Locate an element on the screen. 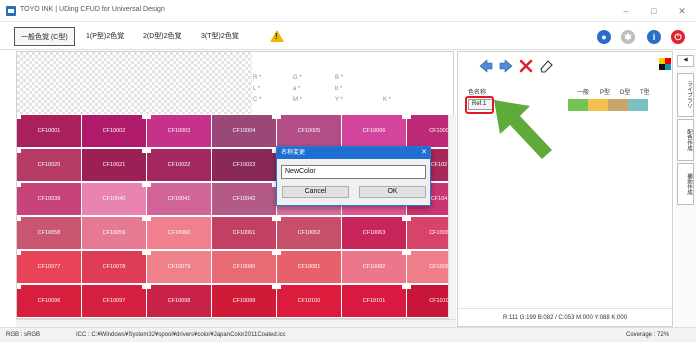 The height and width of the screenshot is (342, 696). app-logo-icon is located at coordinates (11, 11).